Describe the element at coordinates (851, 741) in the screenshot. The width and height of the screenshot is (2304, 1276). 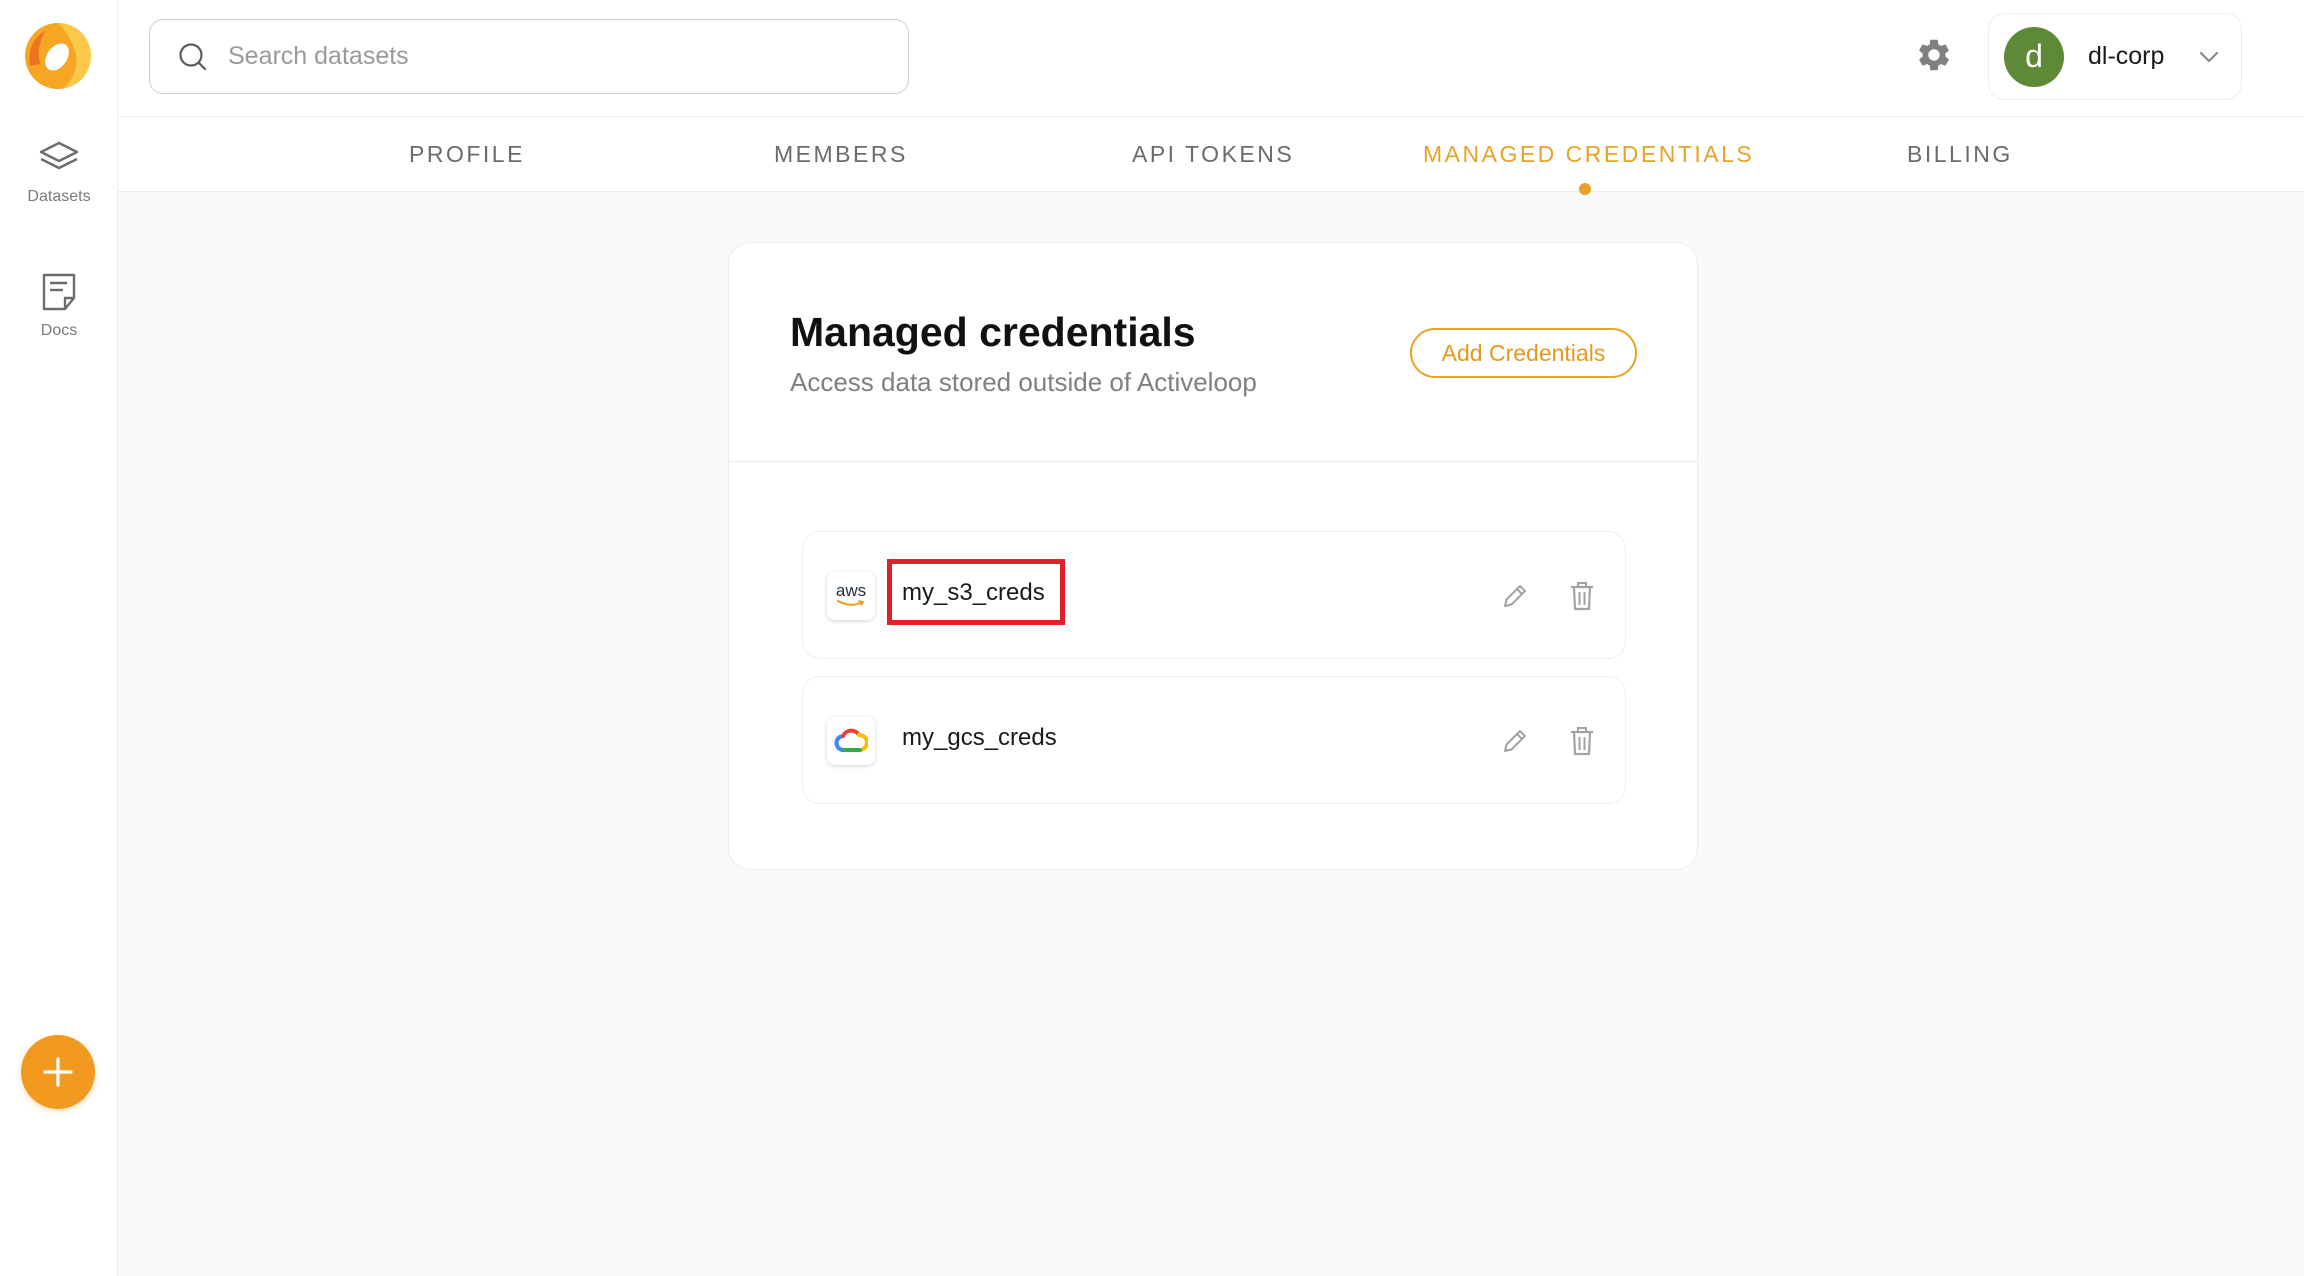
I see `google-cloud-icon` at that location.